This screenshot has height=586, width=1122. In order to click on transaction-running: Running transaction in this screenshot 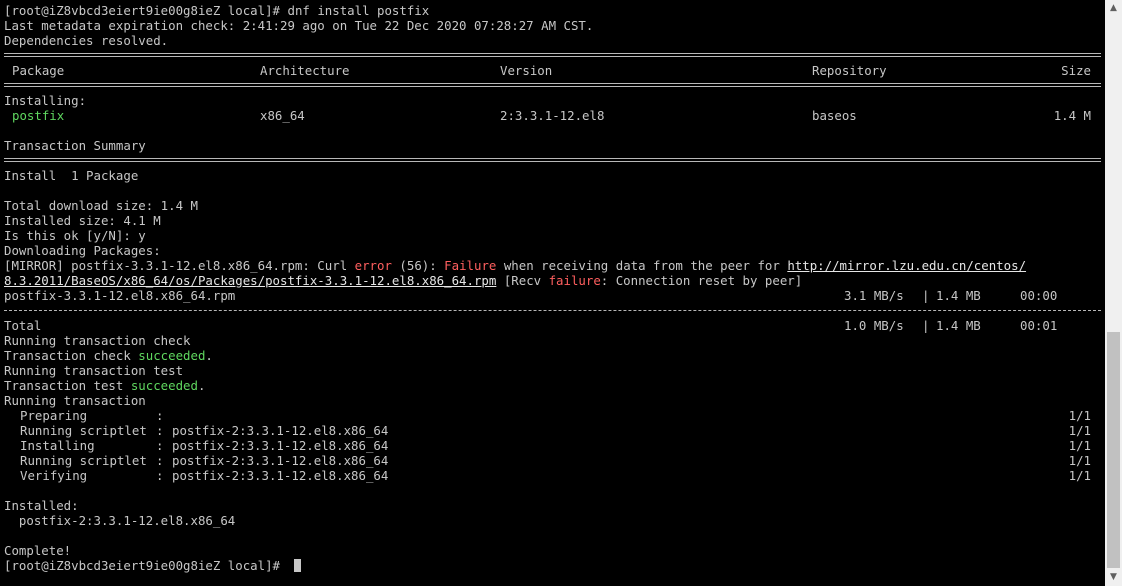, I will do `click(75, 400)`.